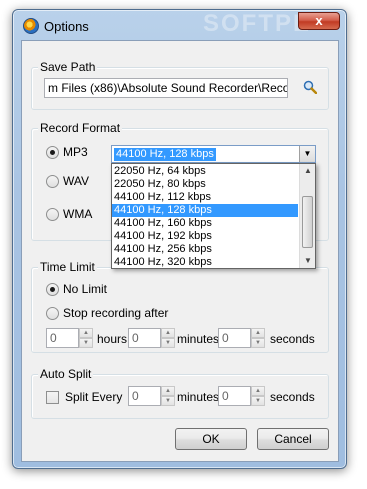 The width and height of the screenshot is (367, 489). Describe the element at coordinates (66, 374) in the screenshot. I see `auto-split-label: Auto Split` at that location.